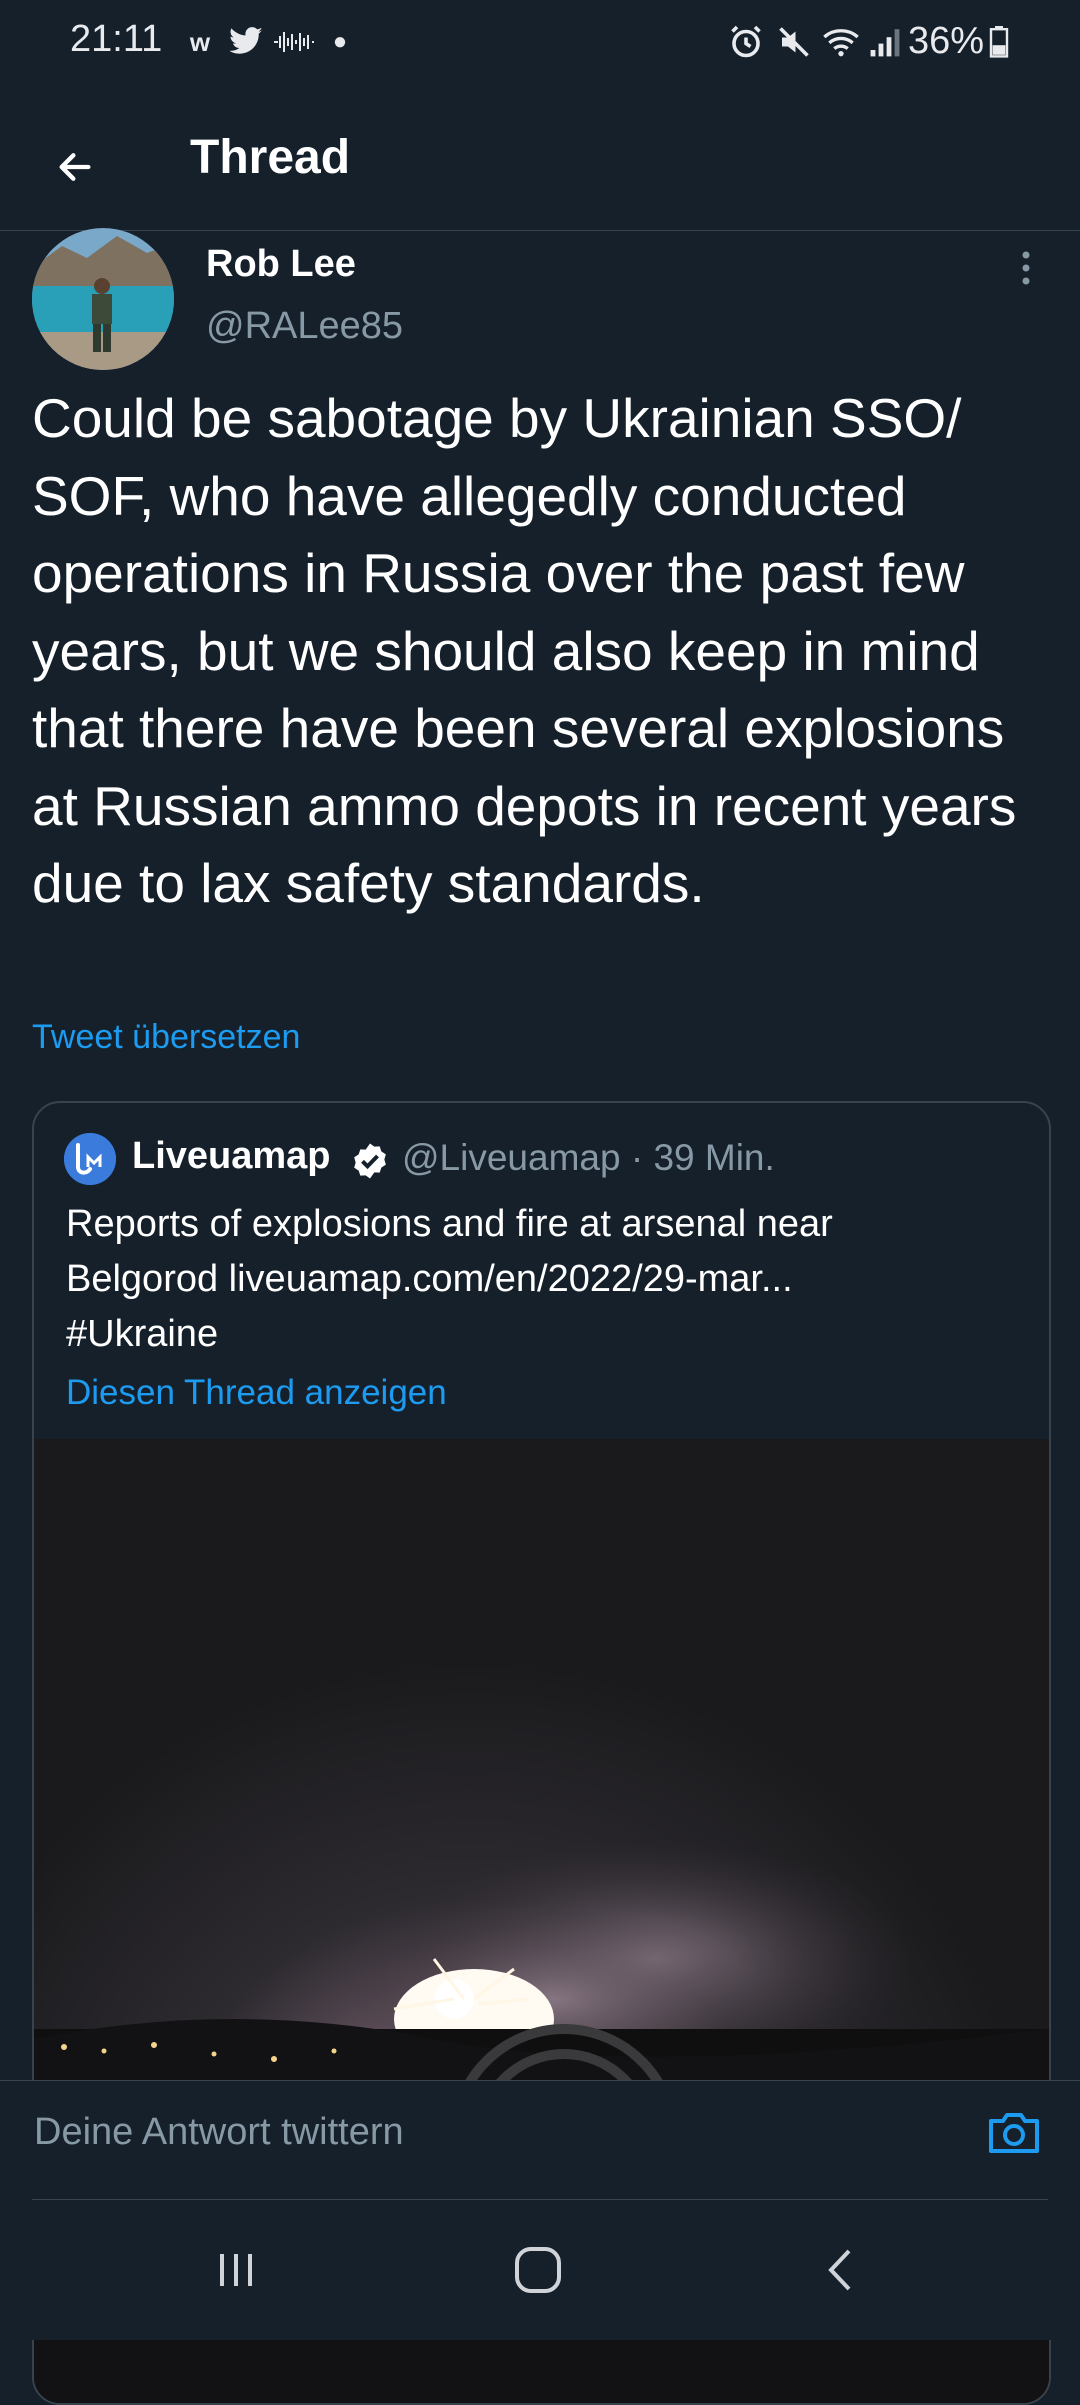 This screenshot has height=2405, width=1080. I want to click on reply-input, so click(484, 2132).